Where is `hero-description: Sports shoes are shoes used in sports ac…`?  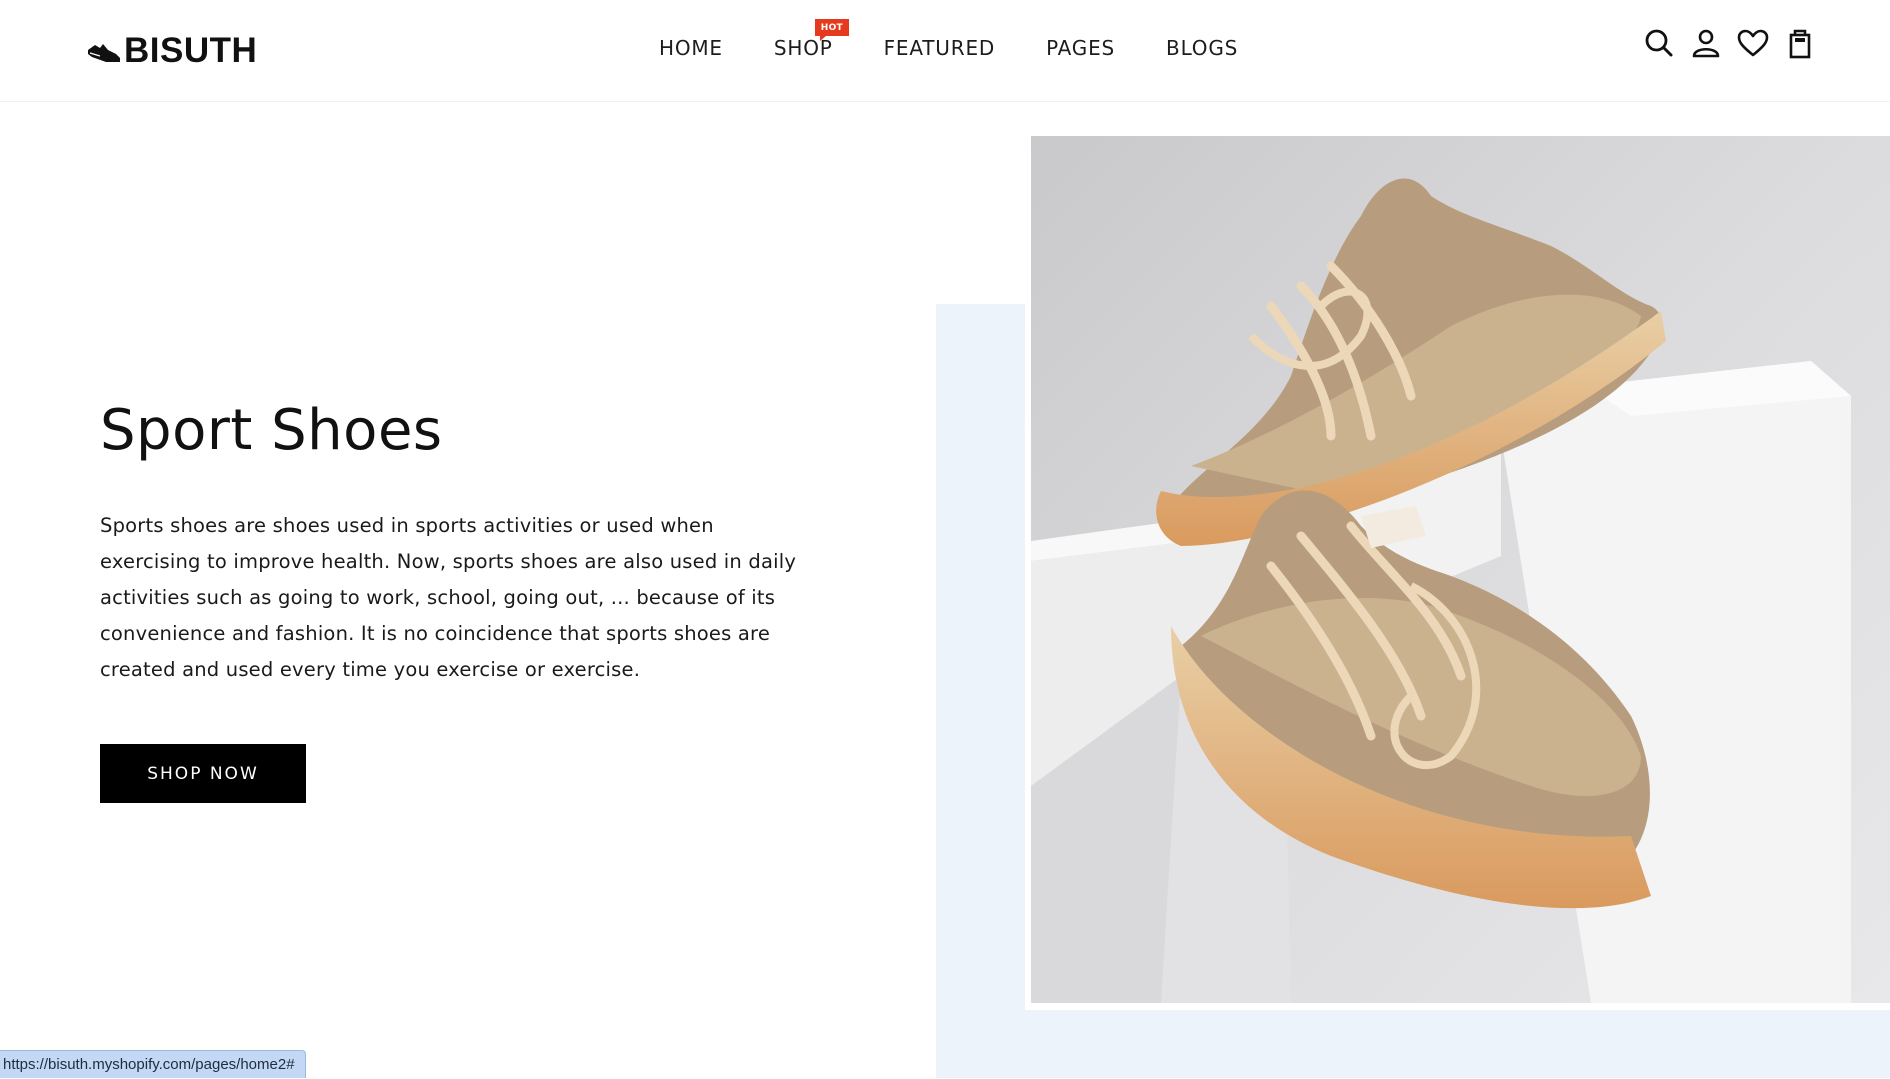
hero-description: Sports shoes are shoes used in sports ac… is located at coordinates (448, 597).